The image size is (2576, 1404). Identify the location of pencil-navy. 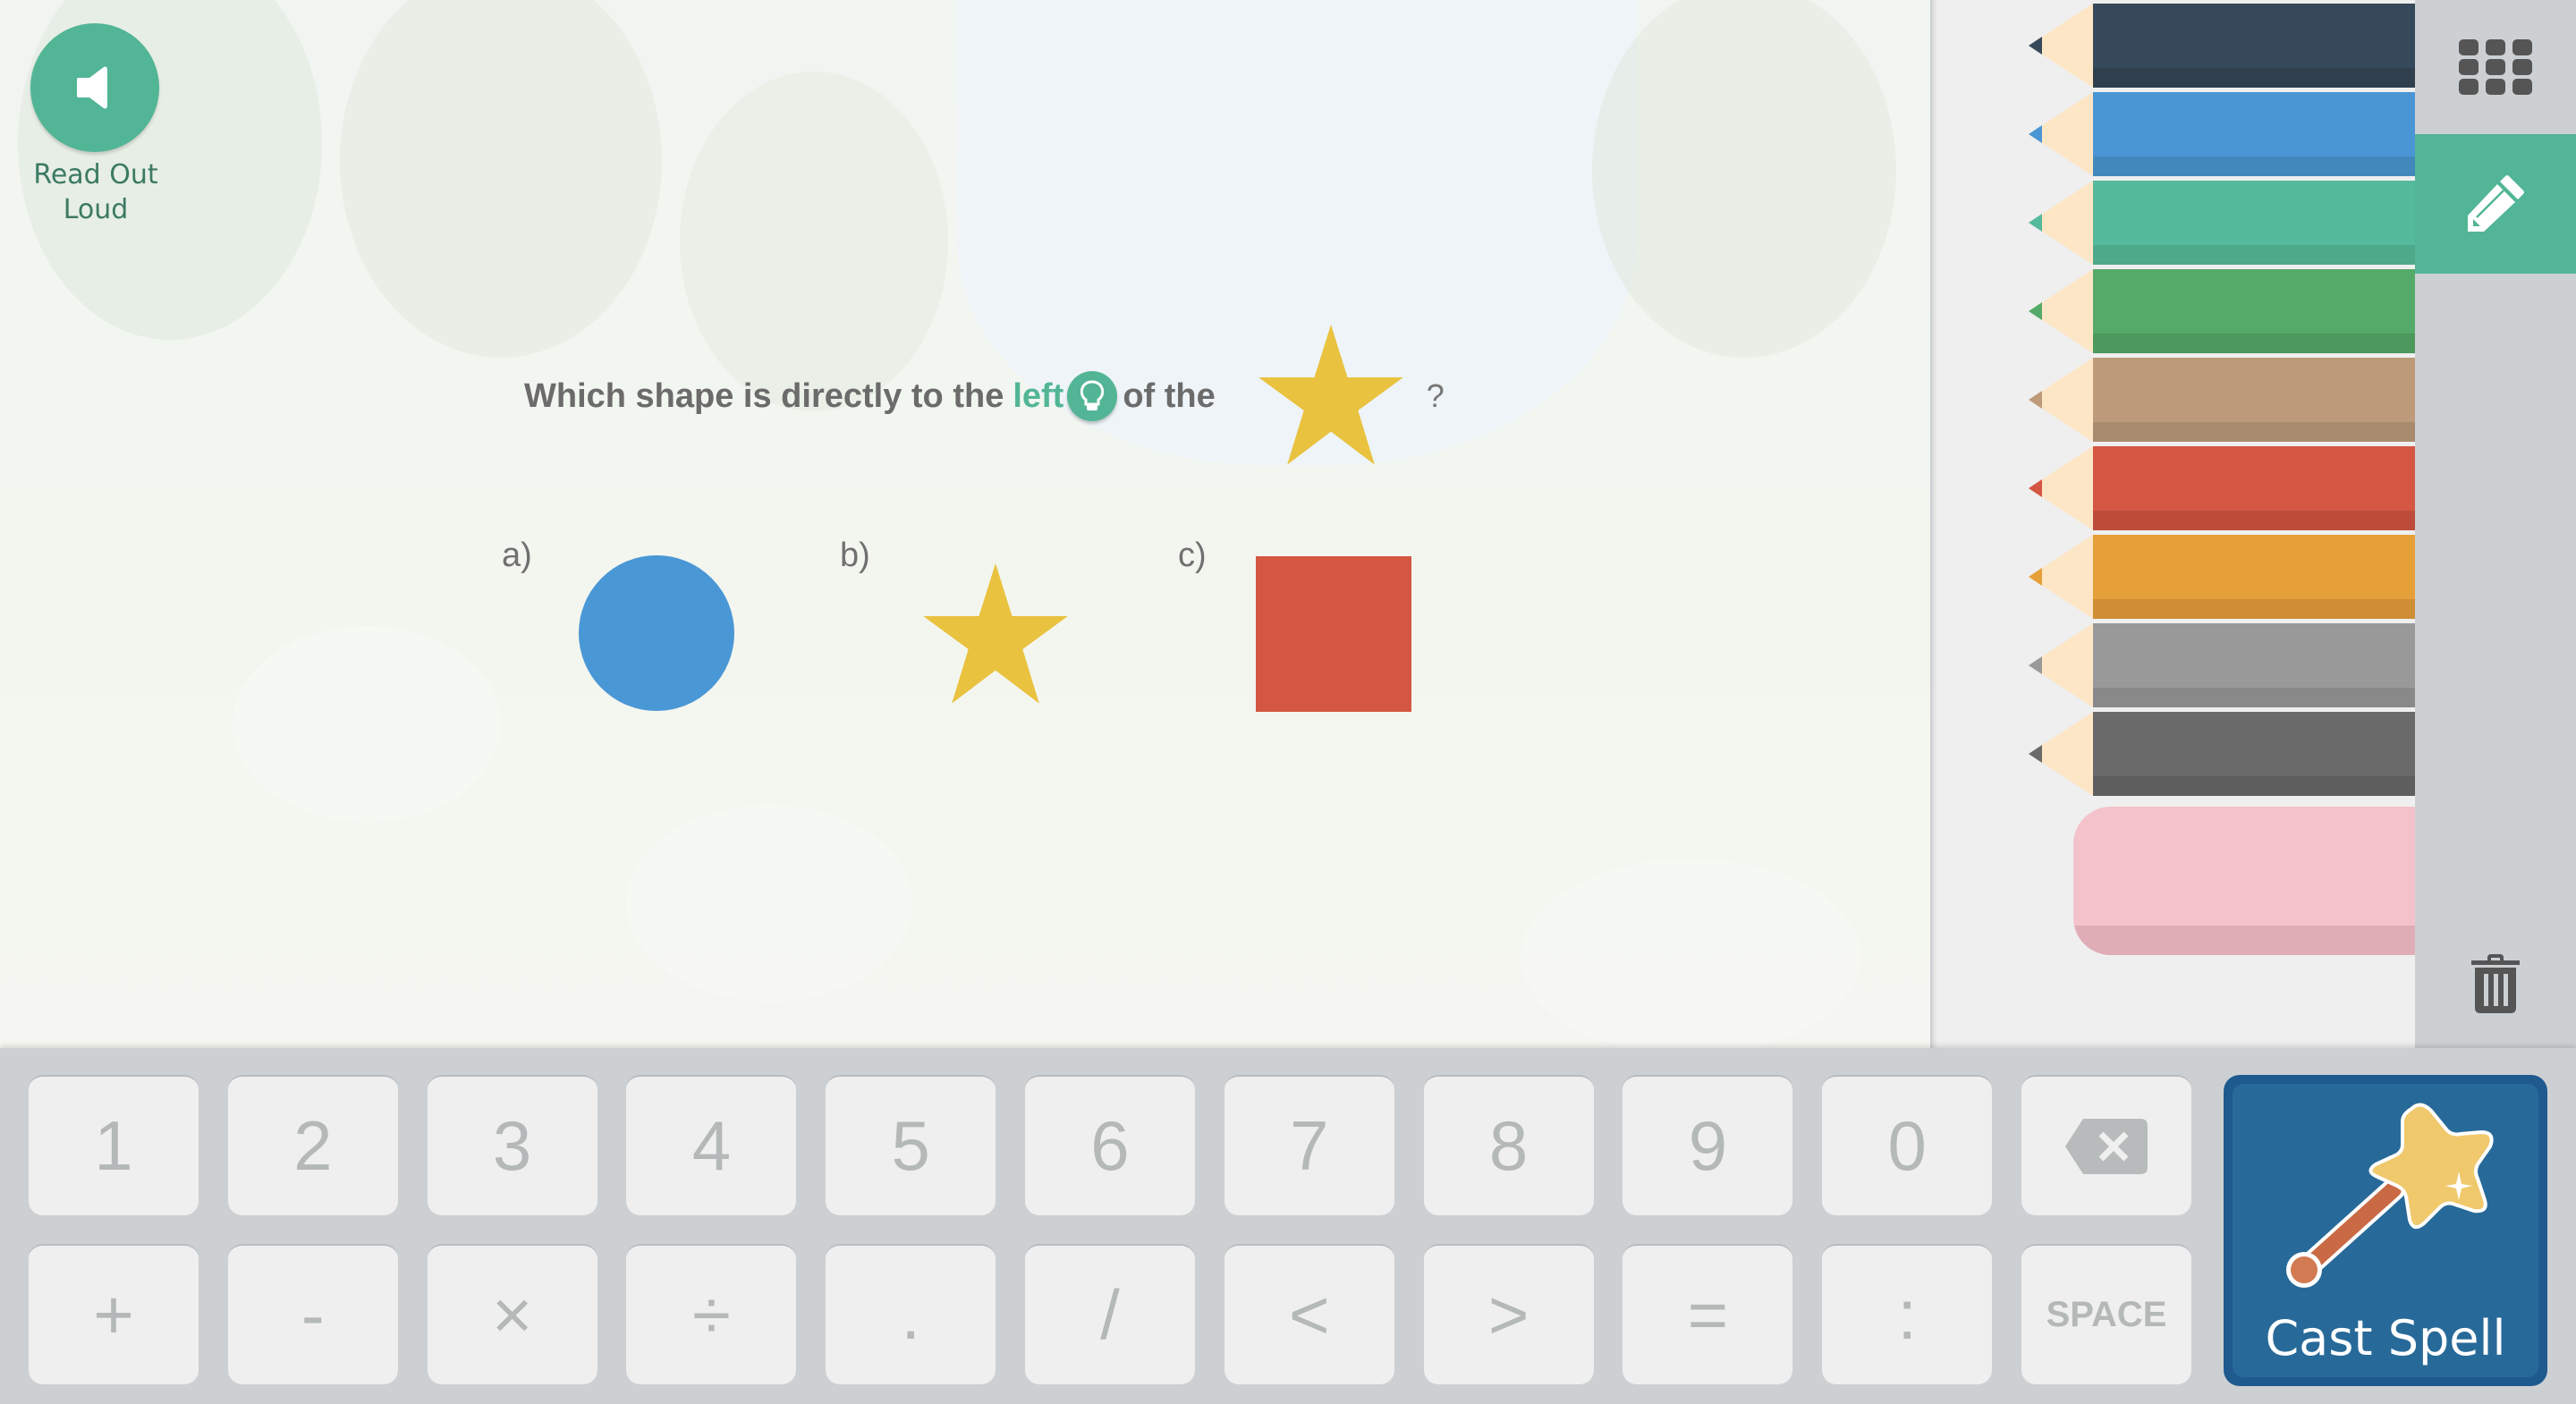
(2218, 46).